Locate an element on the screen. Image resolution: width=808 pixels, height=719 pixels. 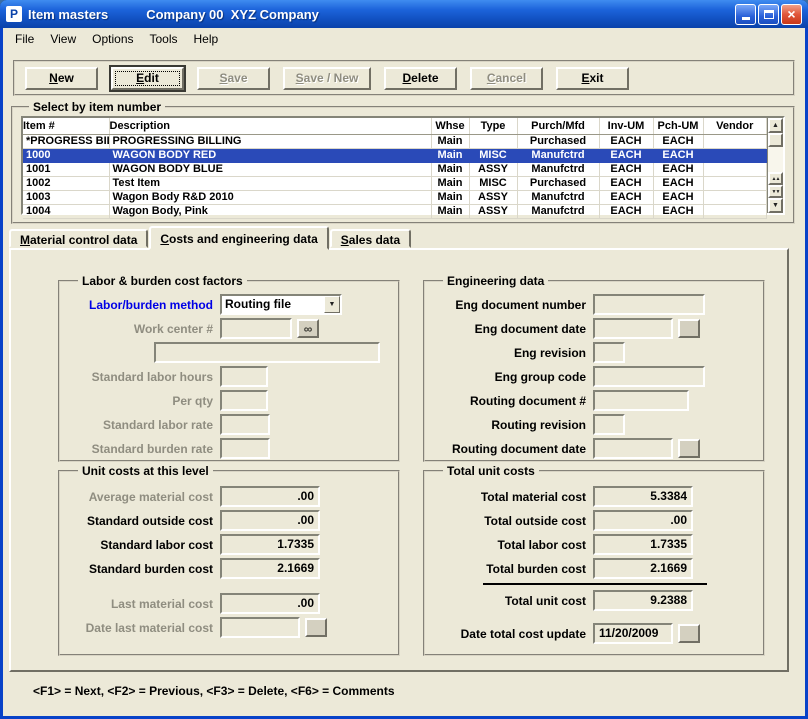
standard-outside-cost-field: .00 is located at coordinates (270, 520).